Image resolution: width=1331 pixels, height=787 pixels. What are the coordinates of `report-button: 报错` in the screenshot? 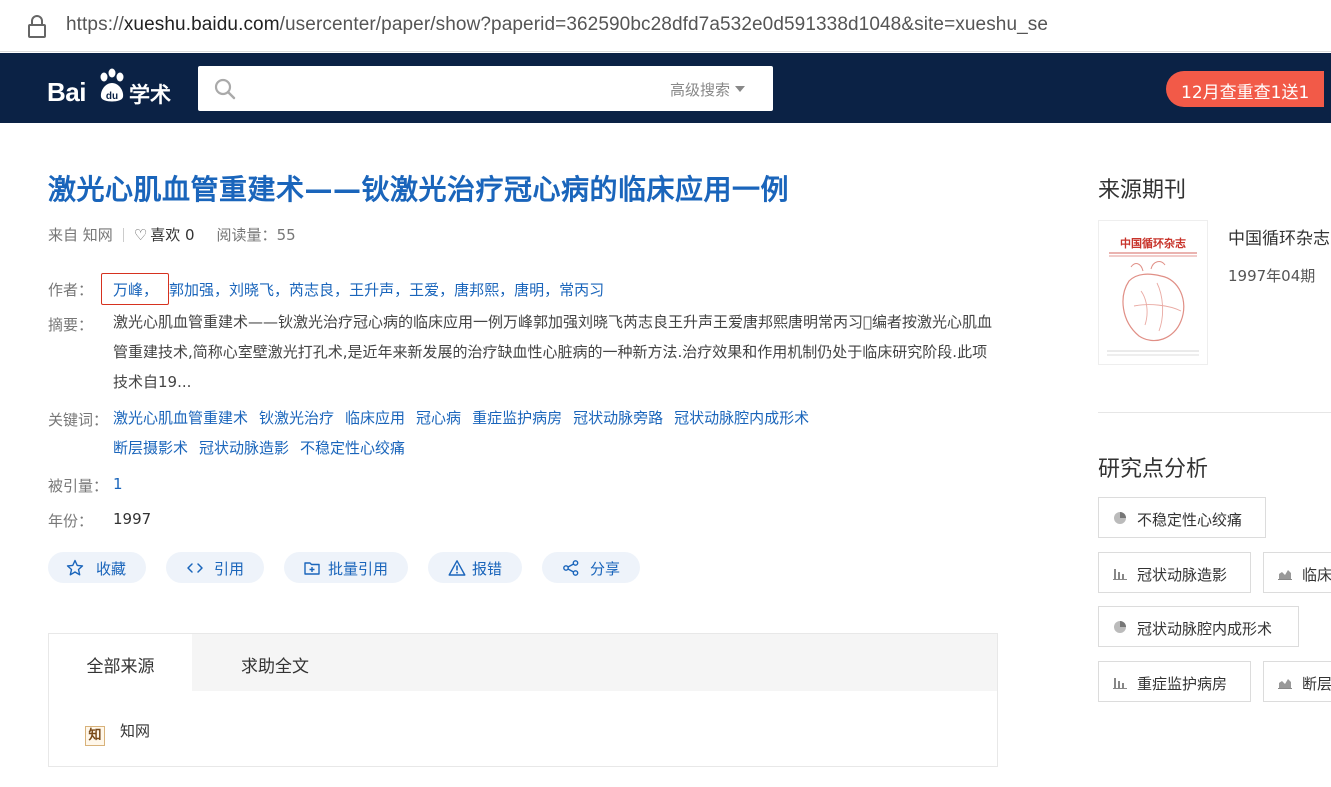 It's located at (475, 567).